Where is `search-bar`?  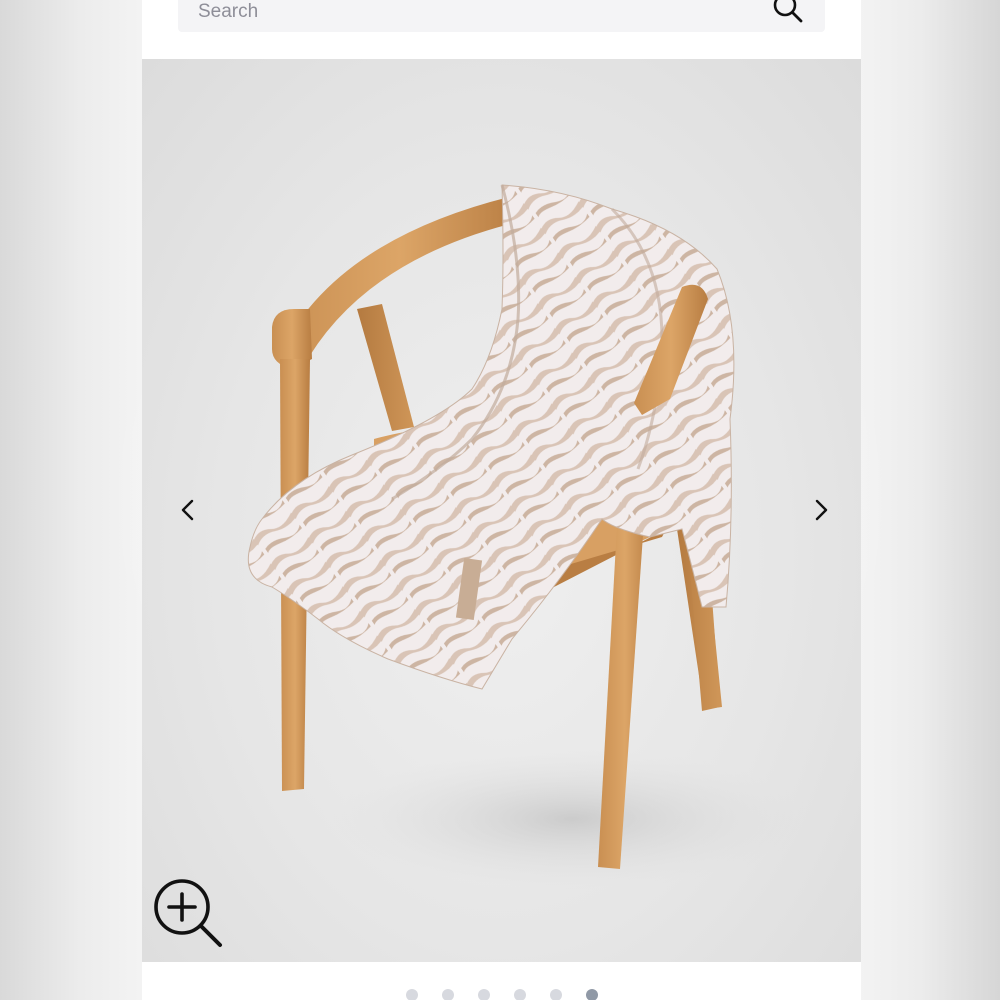 search-bar is located at coordinates (501, 16).